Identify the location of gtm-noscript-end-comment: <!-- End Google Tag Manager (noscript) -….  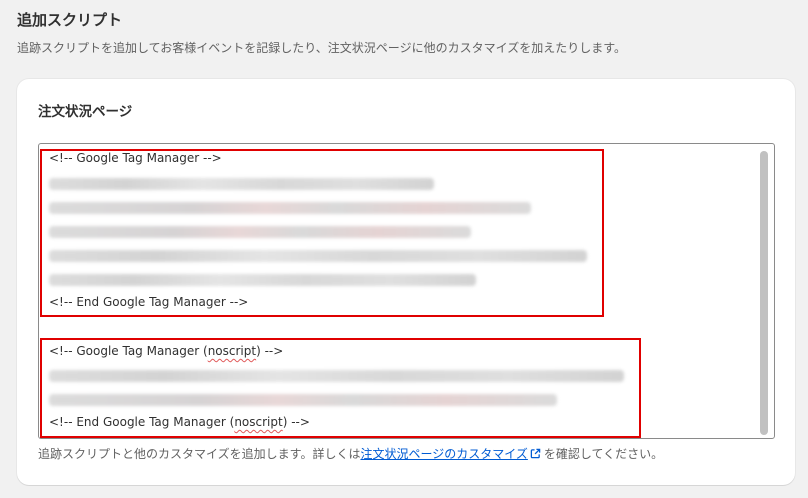
(179, 422).